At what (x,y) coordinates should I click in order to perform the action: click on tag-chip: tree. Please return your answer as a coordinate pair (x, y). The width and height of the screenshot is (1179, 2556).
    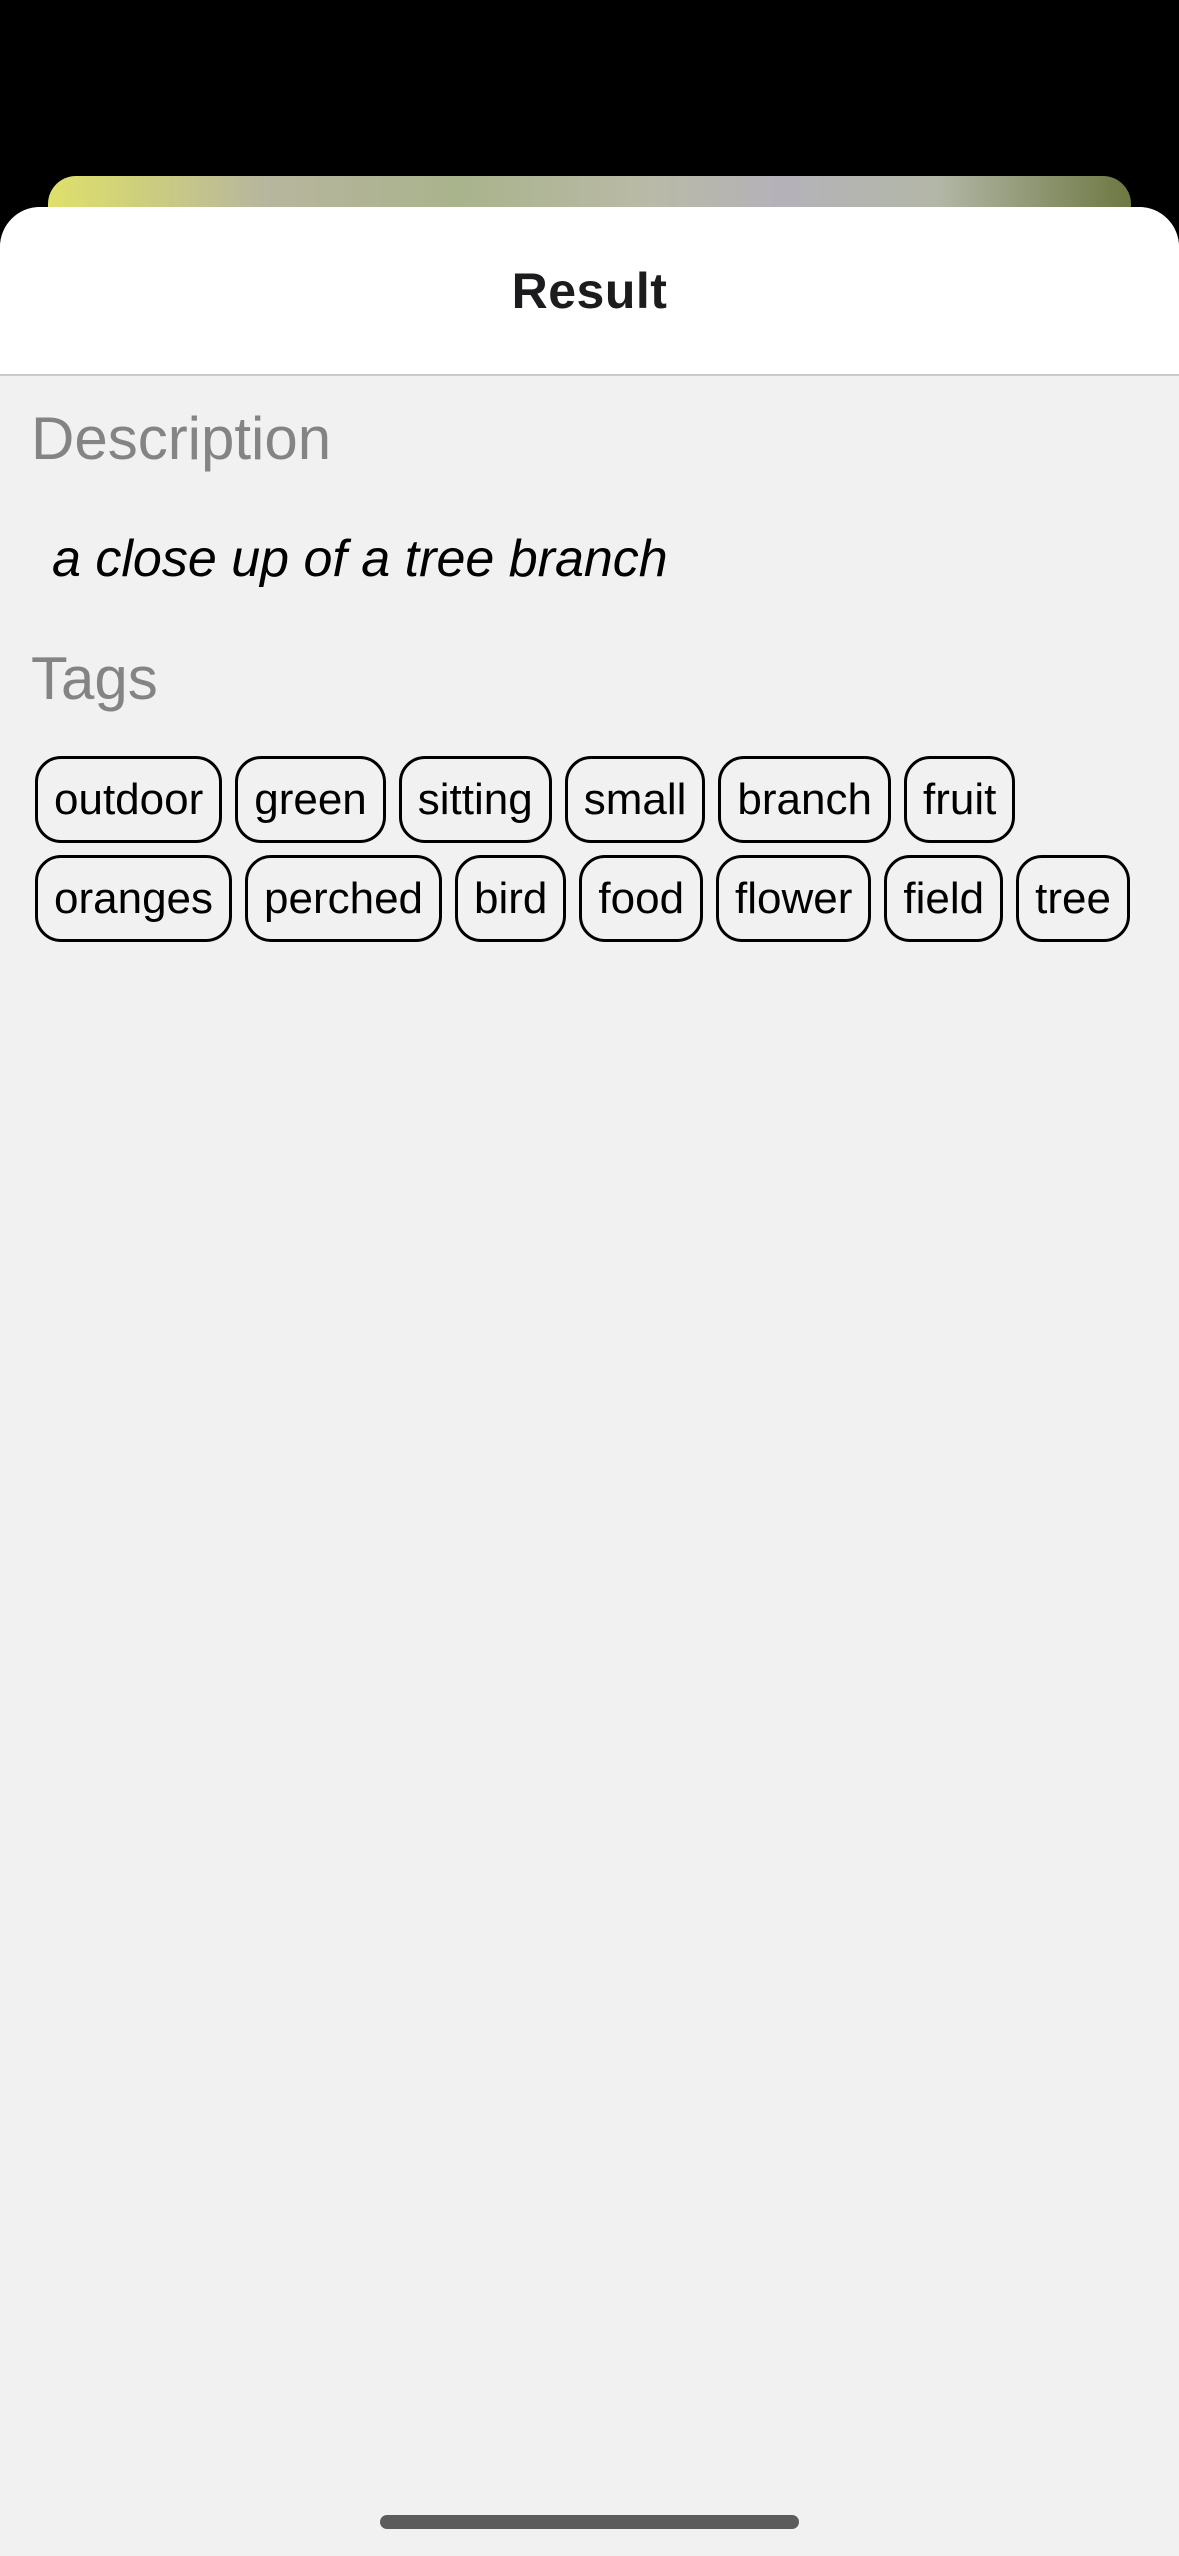
    Looking at the image, I should click on (1073, 898).